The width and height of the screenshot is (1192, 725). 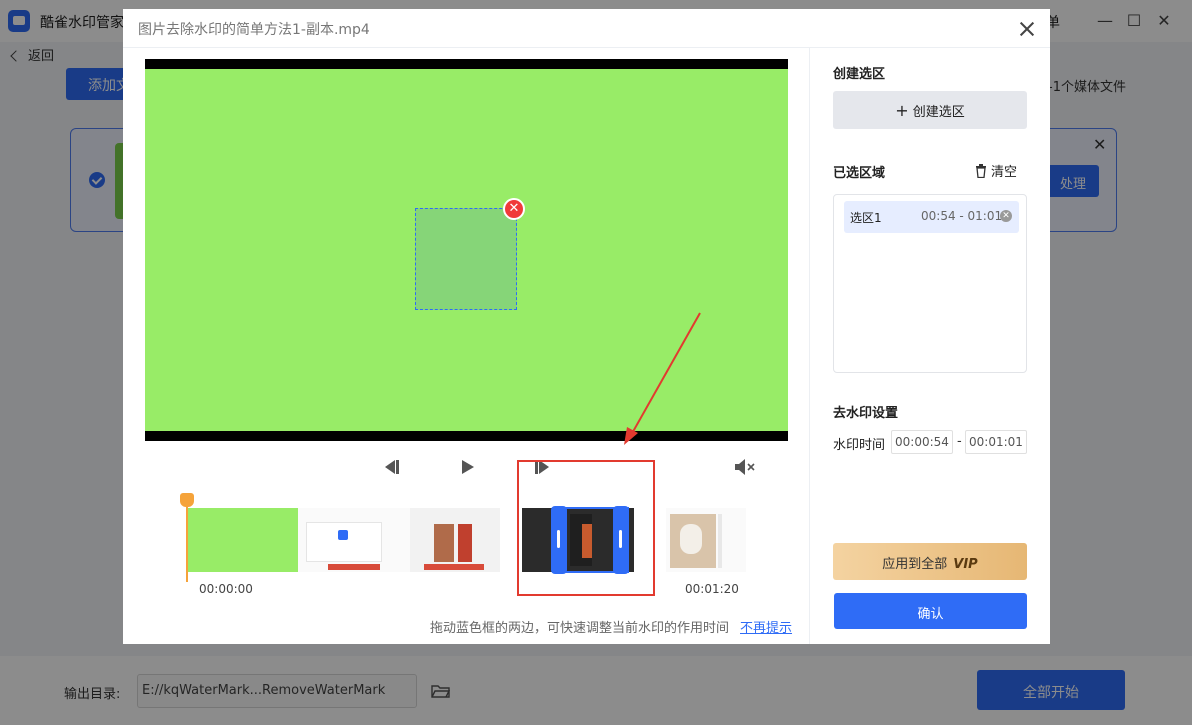 I want to click on create-region-title: 创建选区, so click(x=859, y=74).